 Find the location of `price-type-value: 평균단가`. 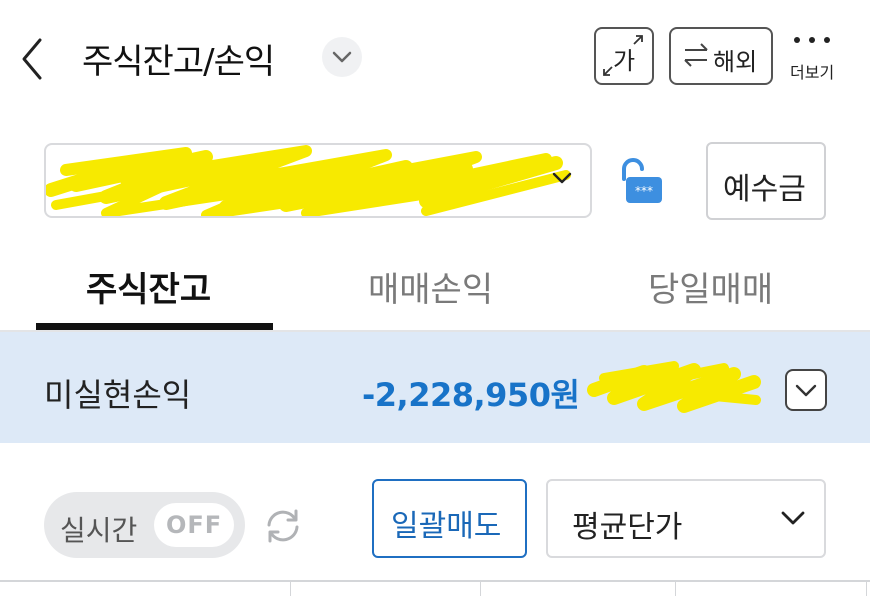

price-type-value: 평균단가 is located at coordinates (627, 527).